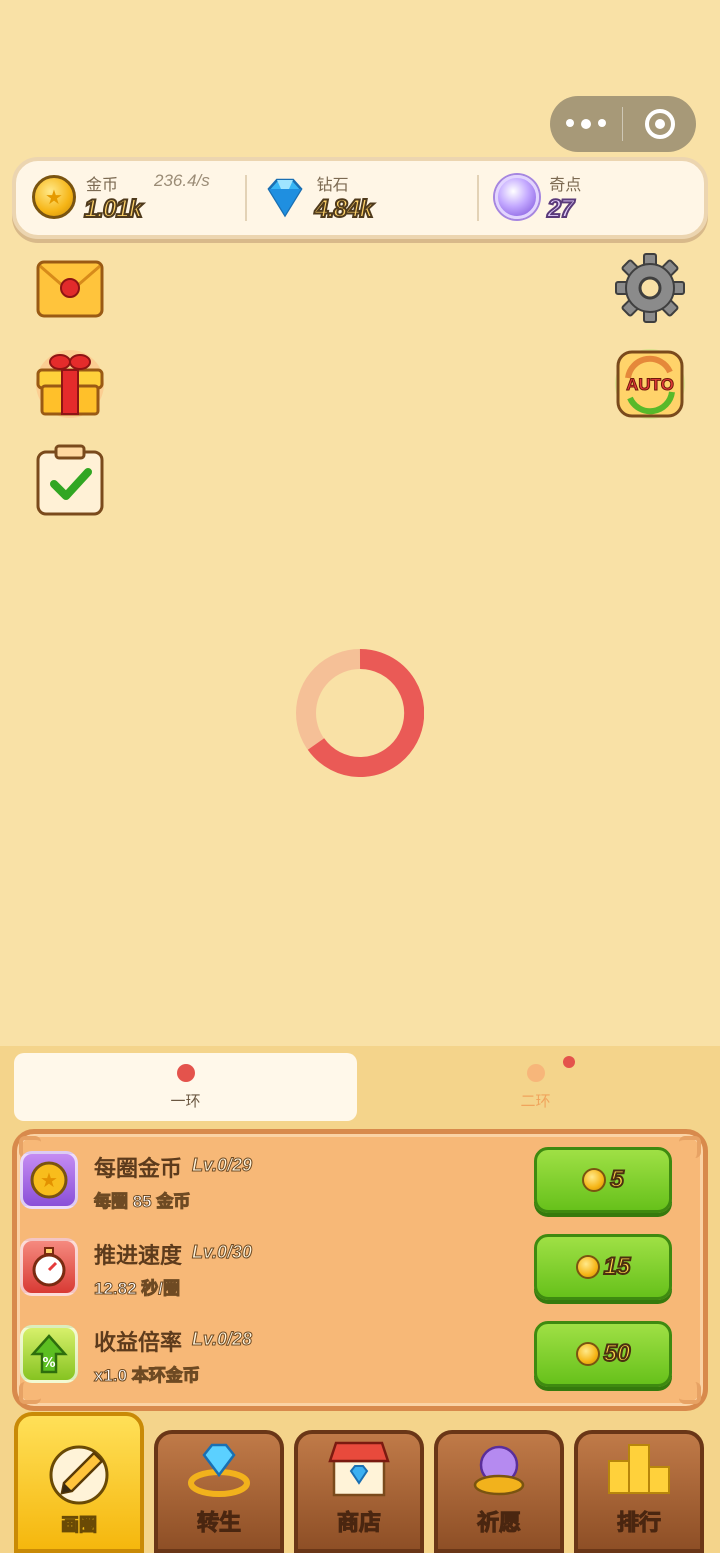  I want to click on nav-label: 排行, so click(638, 1523).